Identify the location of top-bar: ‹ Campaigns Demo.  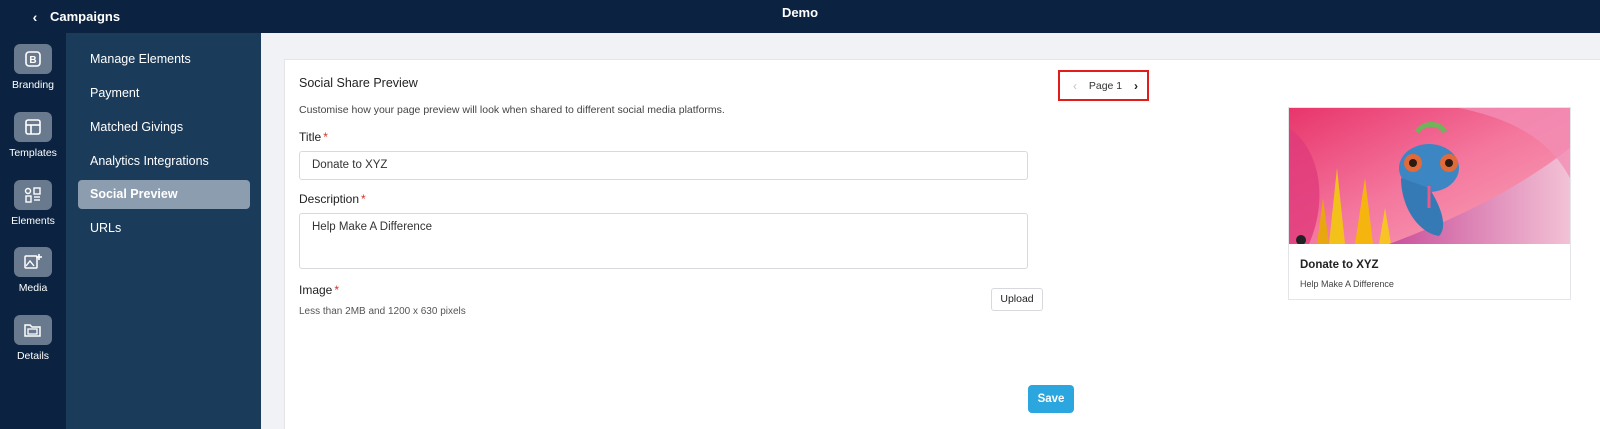
(800, 16).